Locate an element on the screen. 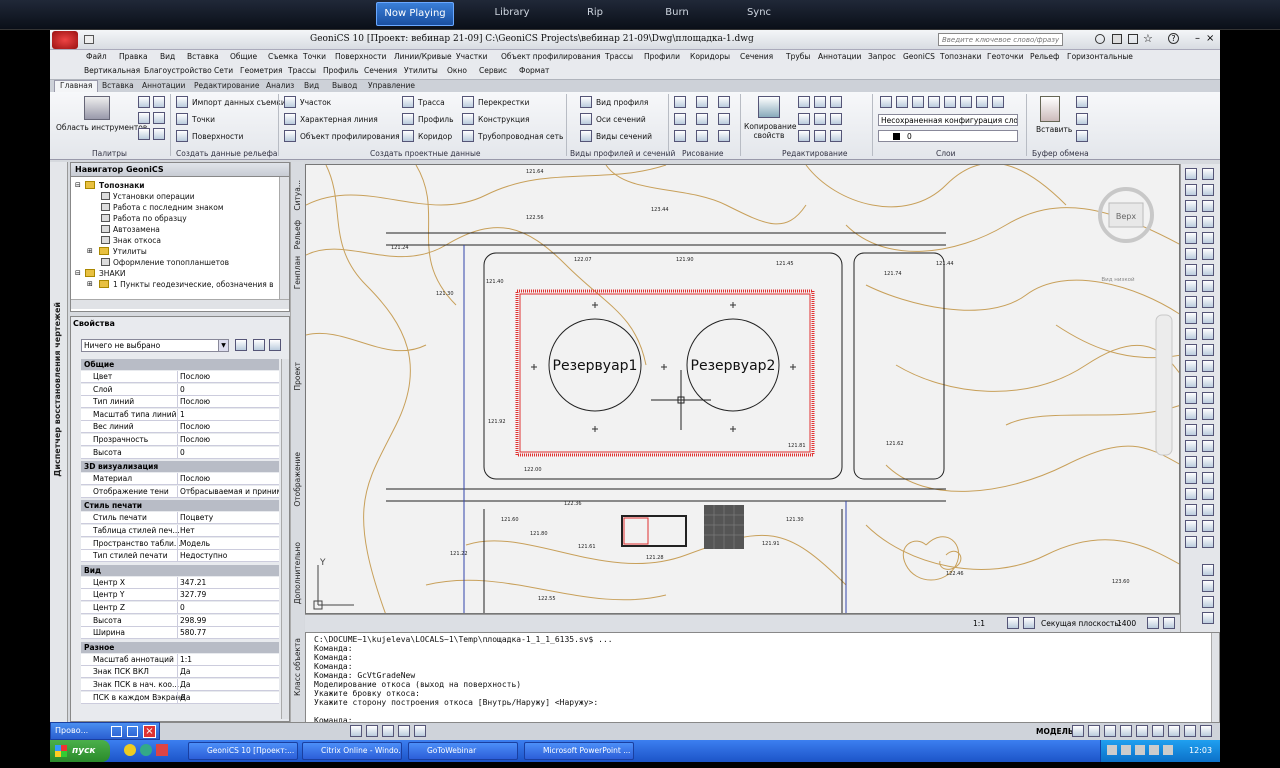 This screenshot has width=1280, height=768. section-views-button: Виды сечений is located at coordinates (624, 136).